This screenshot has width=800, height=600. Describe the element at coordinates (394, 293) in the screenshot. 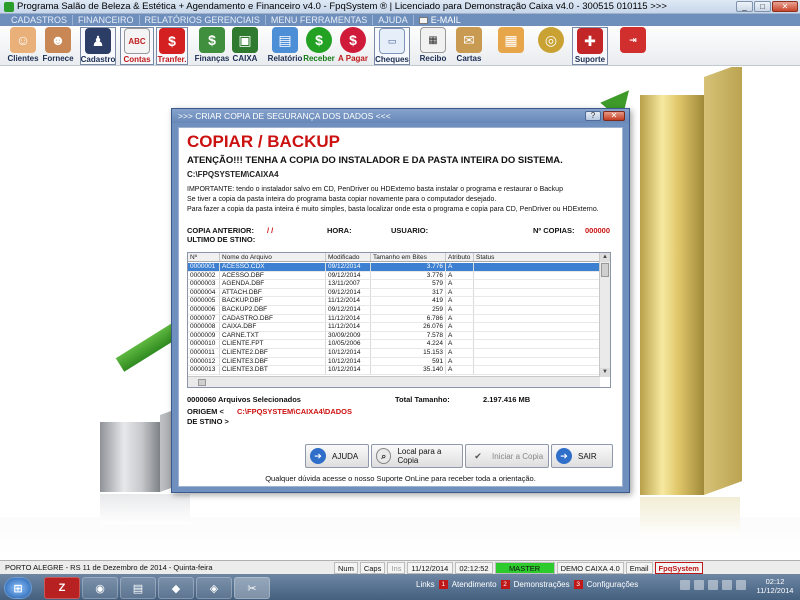

I see `table-row: 0000004 ATTACH.DBF 09/12/2014 317 A` at that location.